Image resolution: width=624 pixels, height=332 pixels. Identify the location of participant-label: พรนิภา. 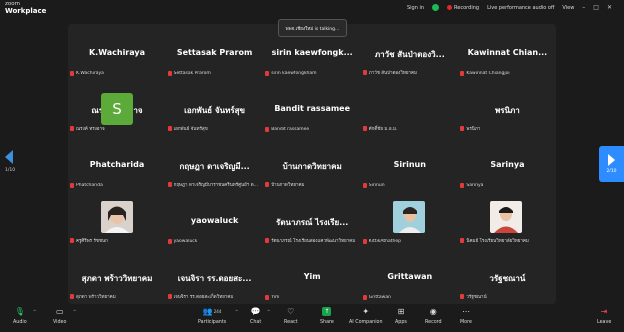
(470, 128).